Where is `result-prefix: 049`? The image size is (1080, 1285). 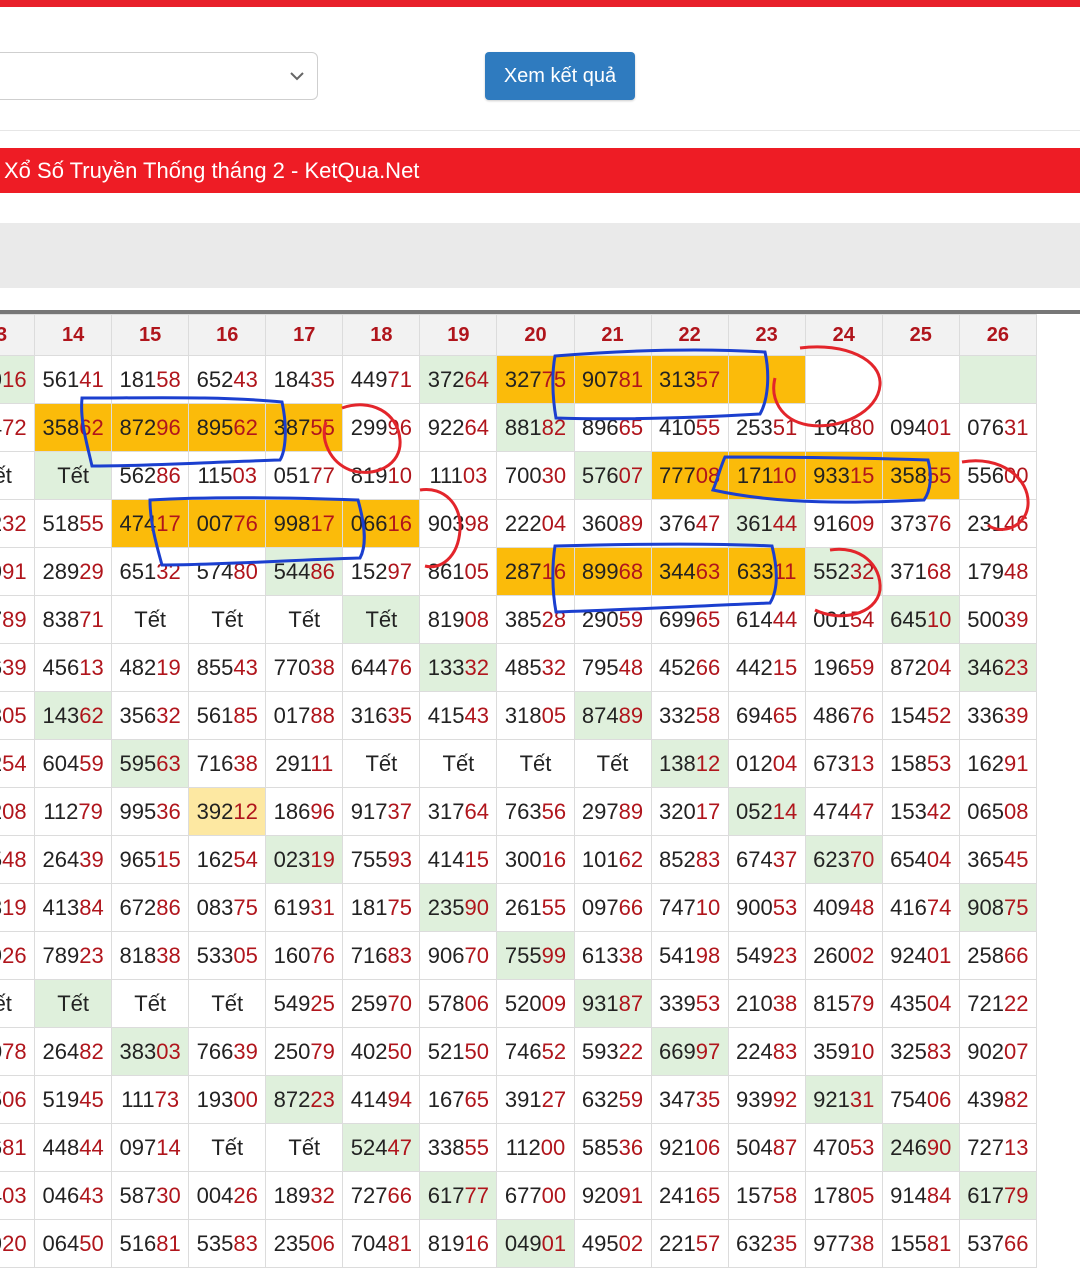 result-prefix: 049 is located at coordinates (523, 1243).